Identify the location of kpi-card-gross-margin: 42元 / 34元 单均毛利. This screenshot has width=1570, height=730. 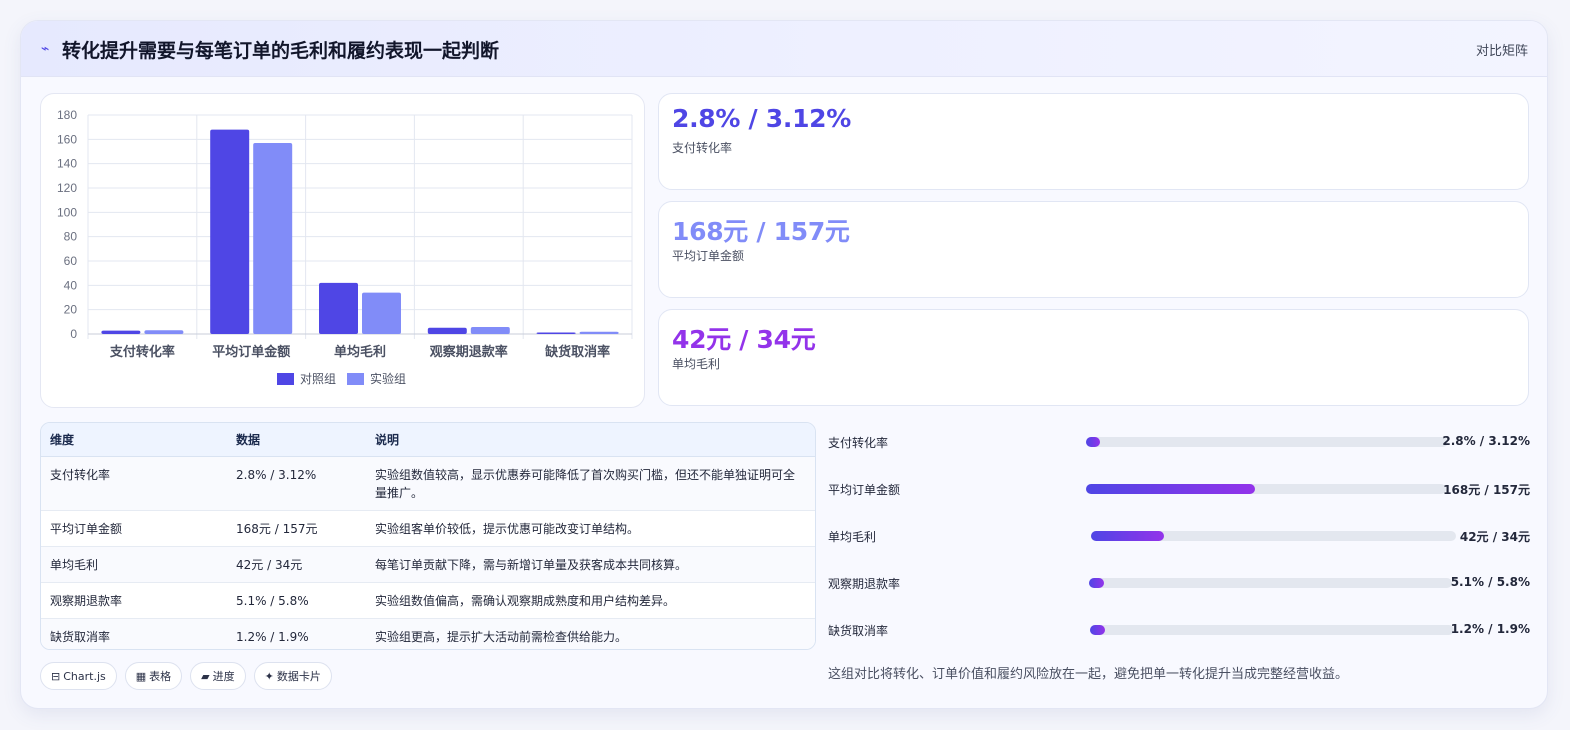
(1093, 357).